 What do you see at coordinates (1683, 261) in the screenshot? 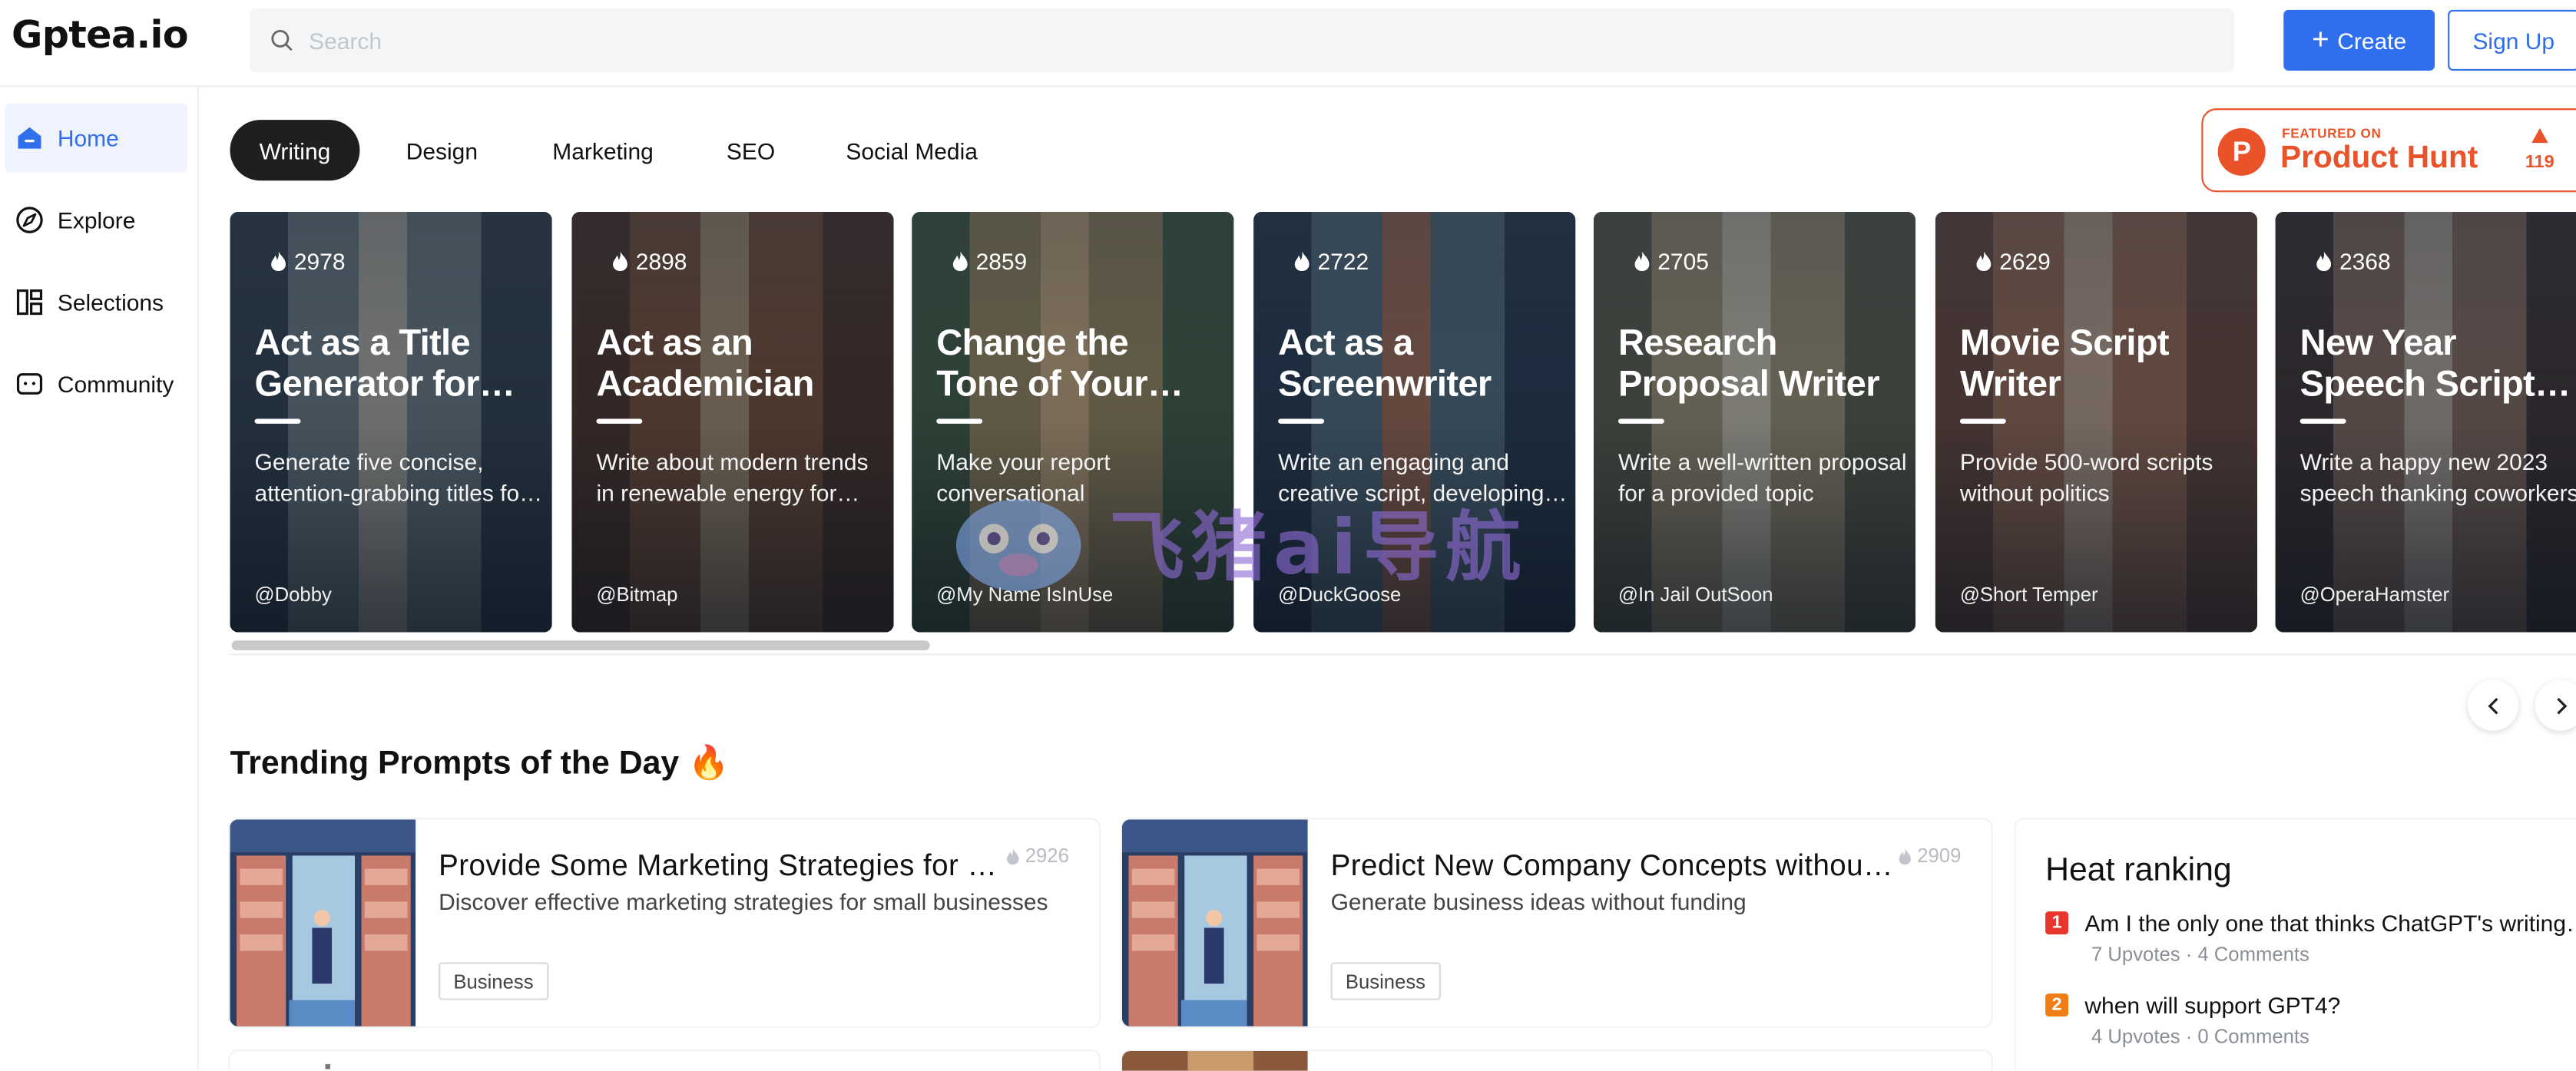
I see `heat-count: 2705` at bounding box center [1683, 261].